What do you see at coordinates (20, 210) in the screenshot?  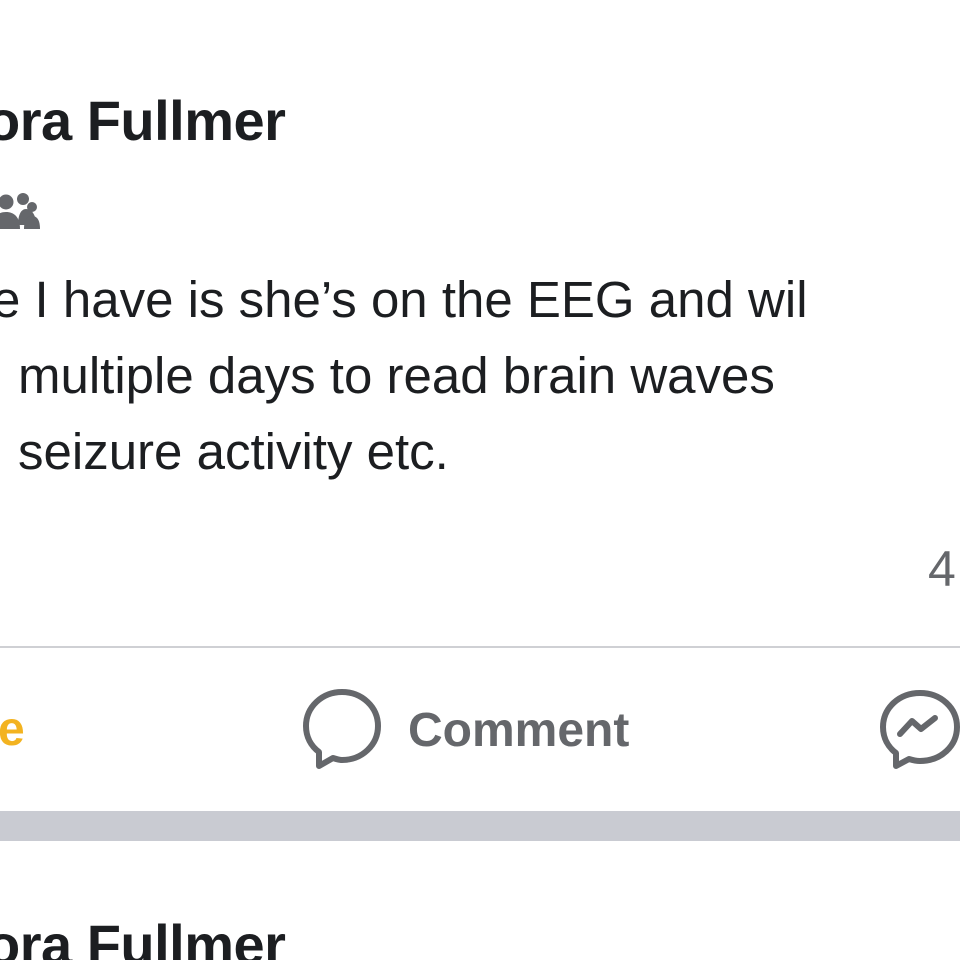 I see `friends-icon` at bounding box center [20, 210].